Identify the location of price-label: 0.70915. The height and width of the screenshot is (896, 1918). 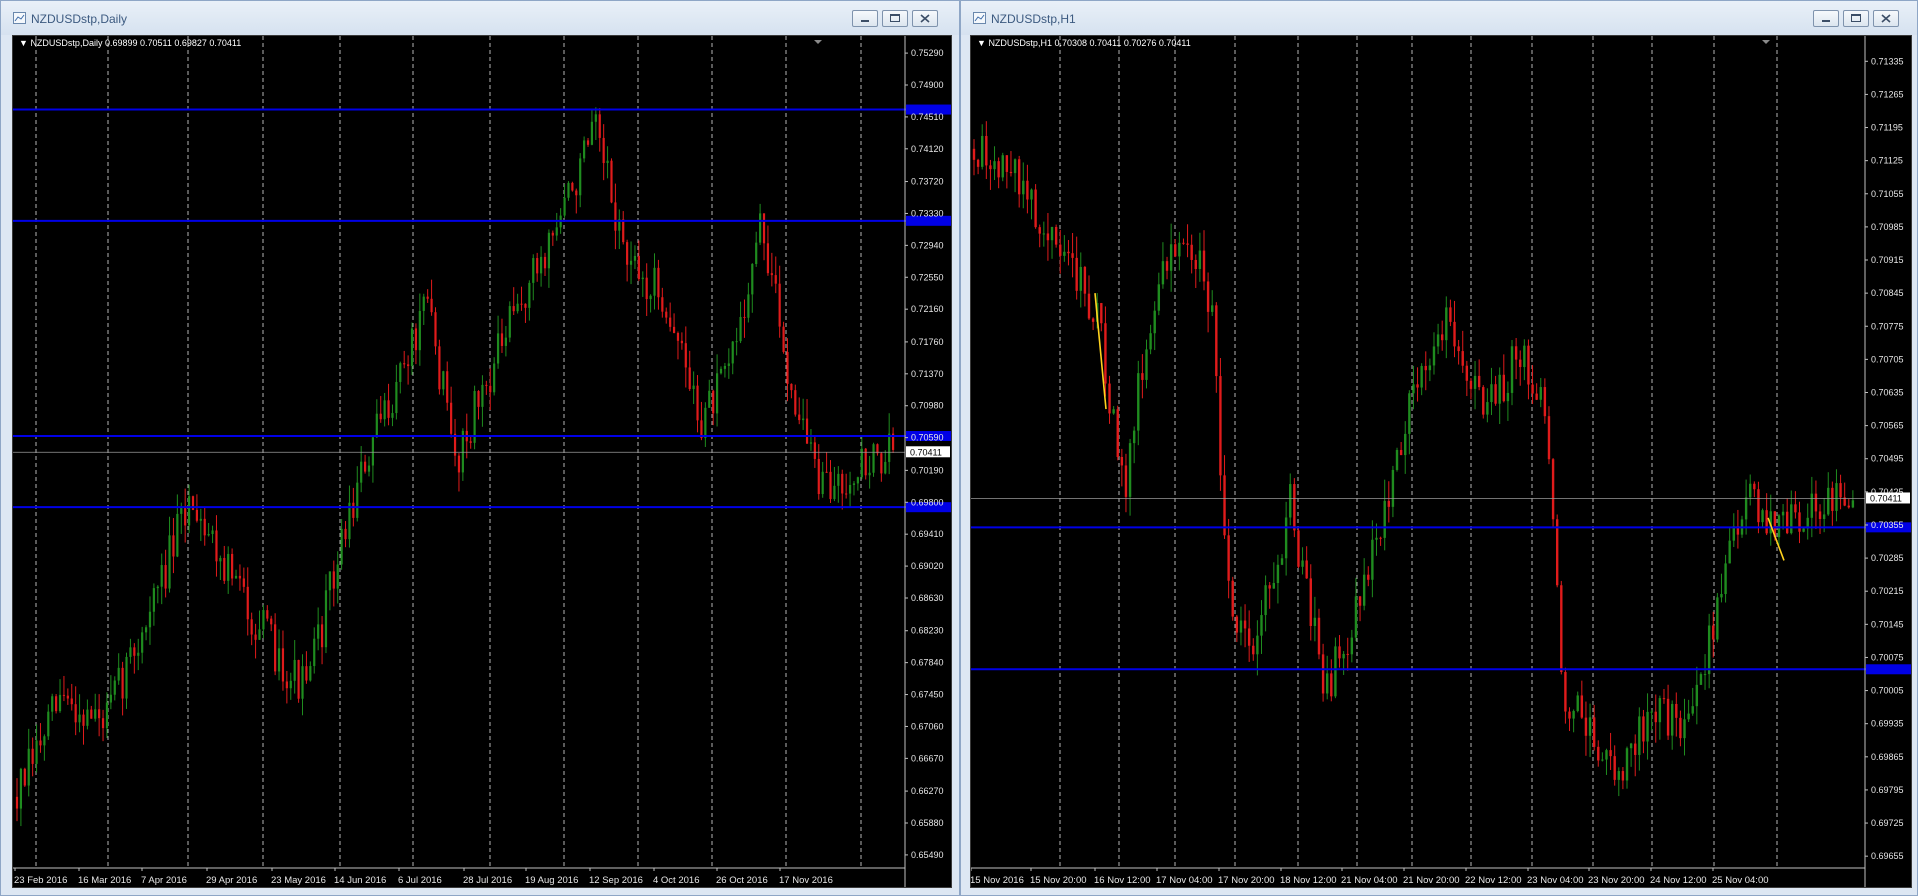
(1887, 260).